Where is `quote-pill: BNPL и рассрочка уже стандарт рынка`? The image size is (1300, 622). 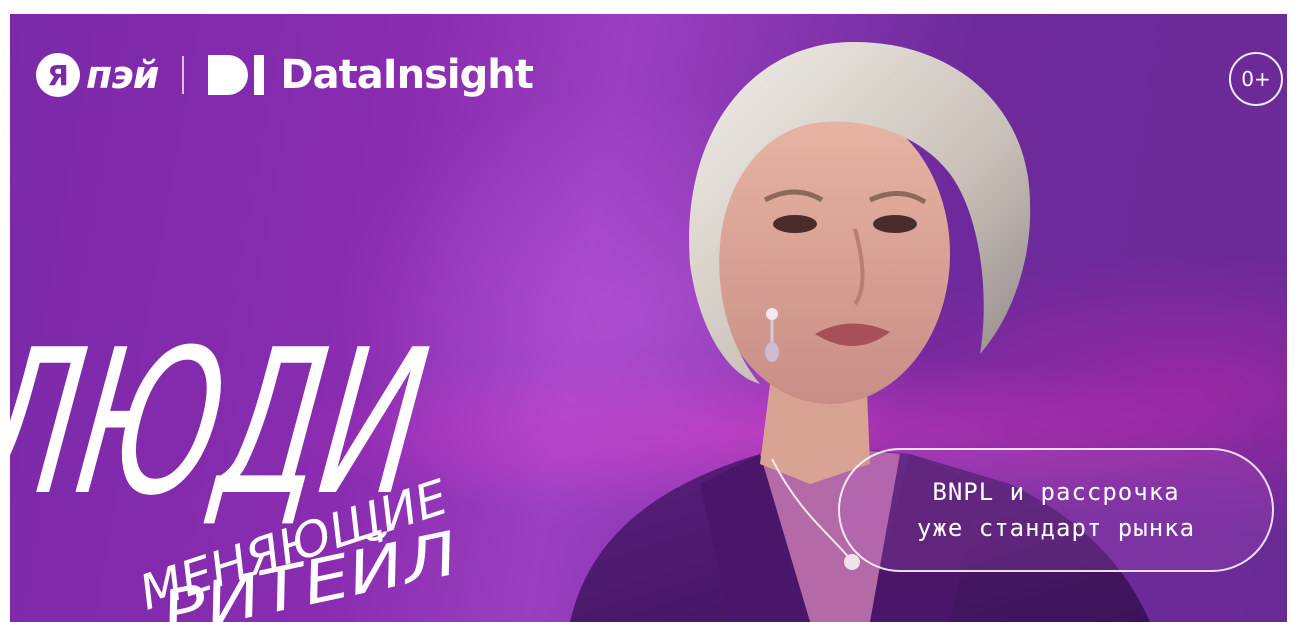 quote-pill: BNPL и рассрочка уже стандарт рынка is located at coordinates (1056, 510).